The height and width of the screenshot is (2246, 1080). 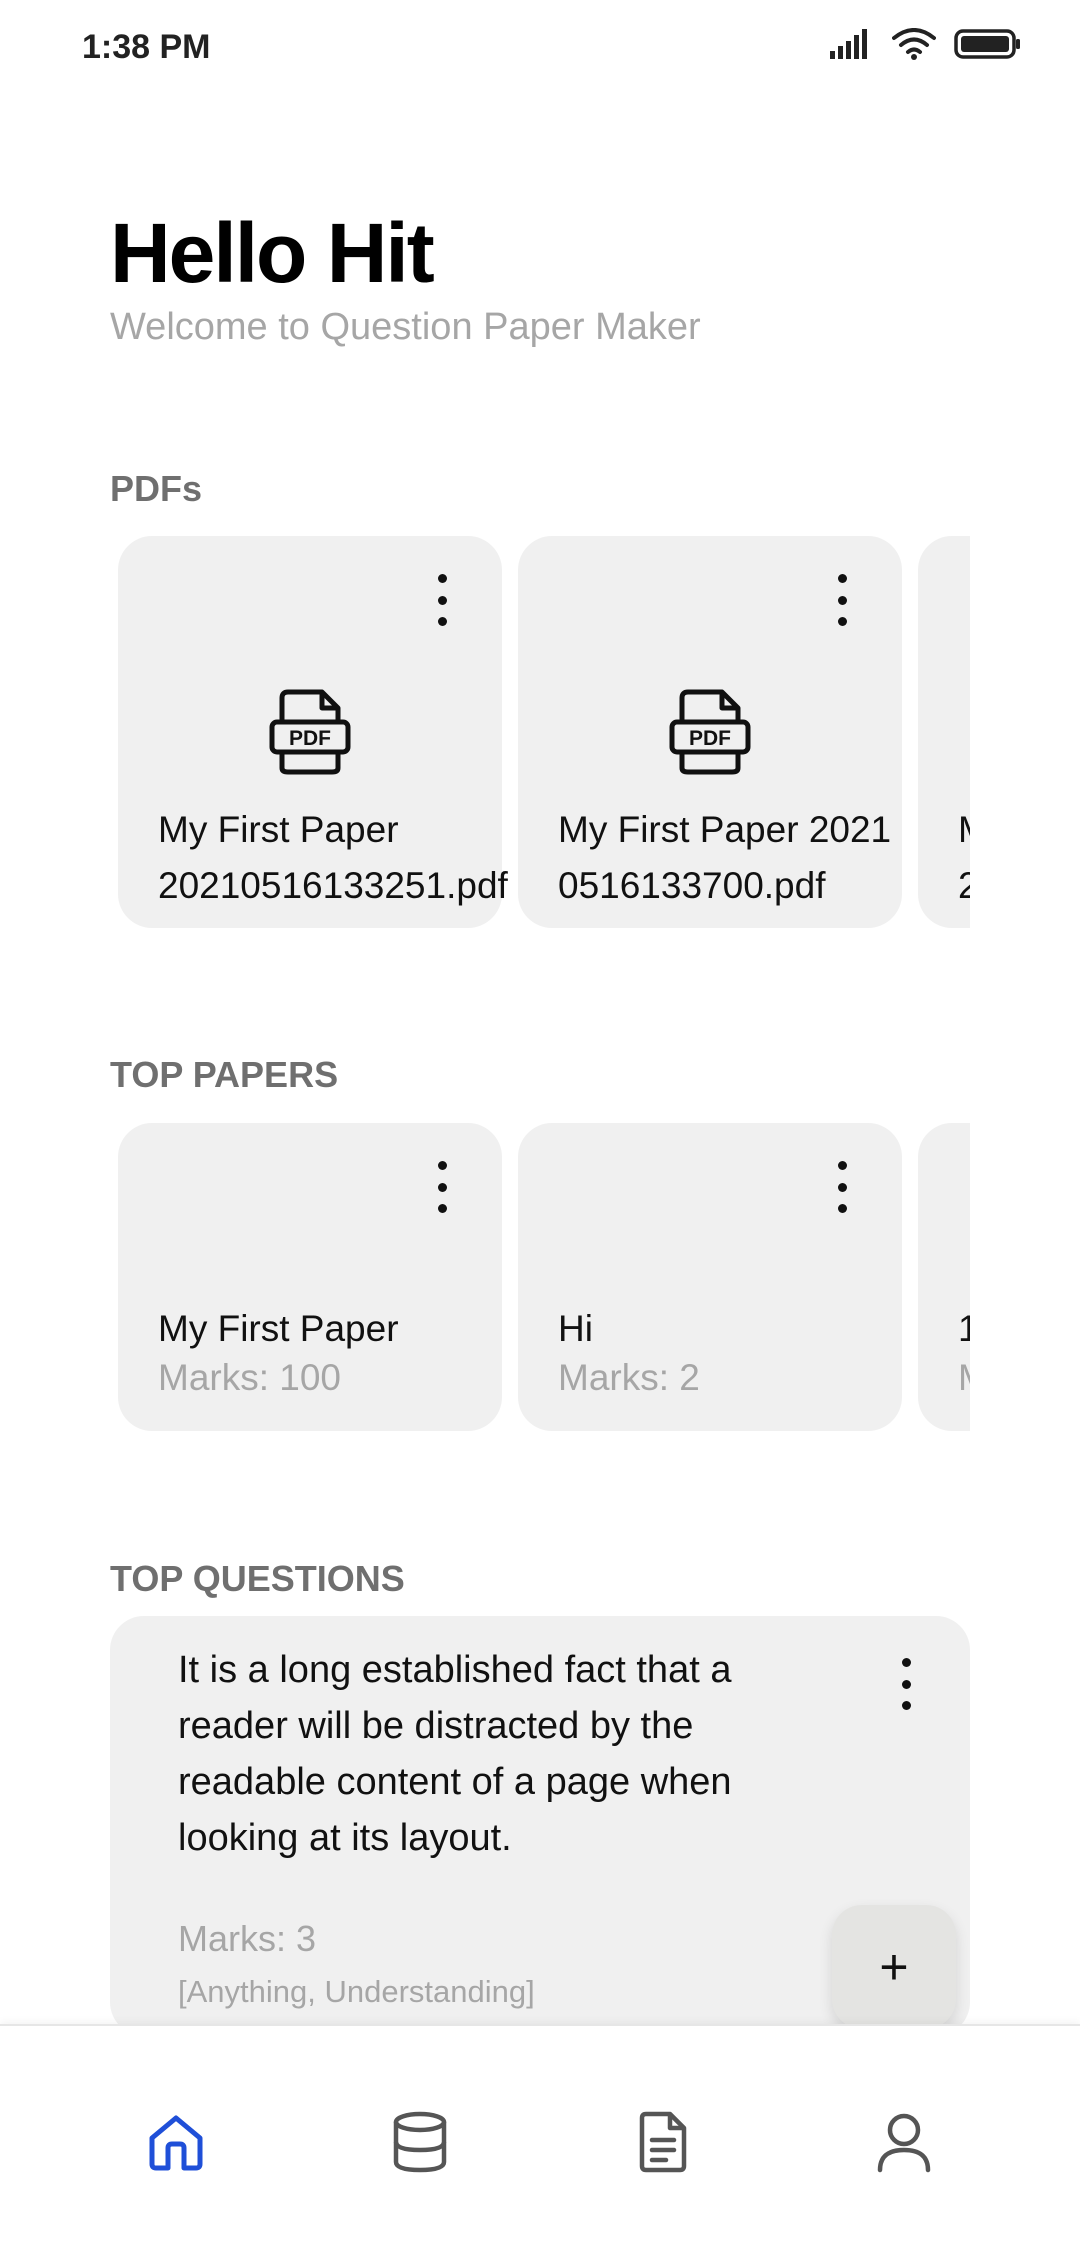 I want to click on question-tags: [Anything, Understanding], so click(x=356, y=1991).